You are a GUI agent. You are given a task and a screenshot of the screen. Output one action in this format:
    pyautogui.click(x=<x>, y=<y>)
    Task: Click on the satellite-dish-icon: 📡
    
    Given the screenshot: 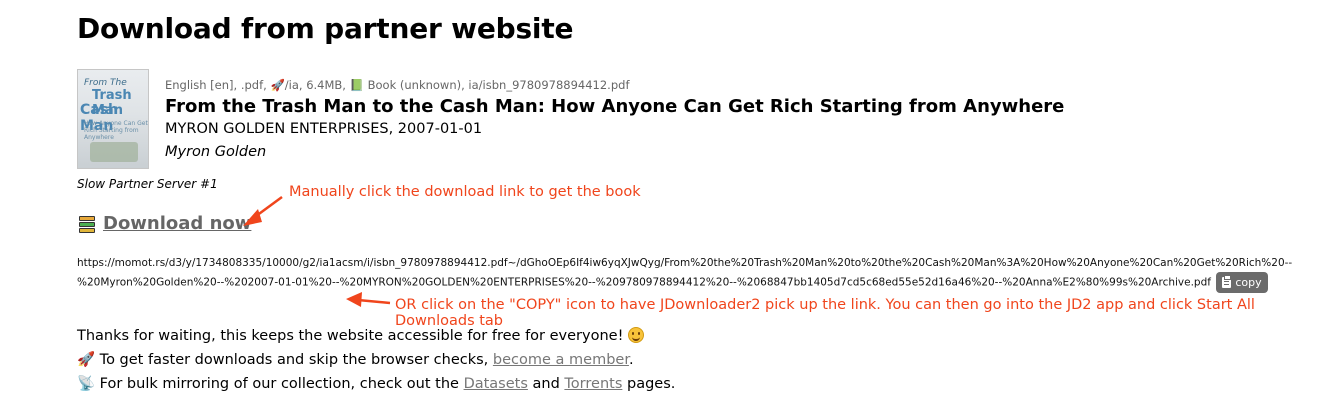 What is the action you would take?
    pyautogui.click(x=86, y=384)
    